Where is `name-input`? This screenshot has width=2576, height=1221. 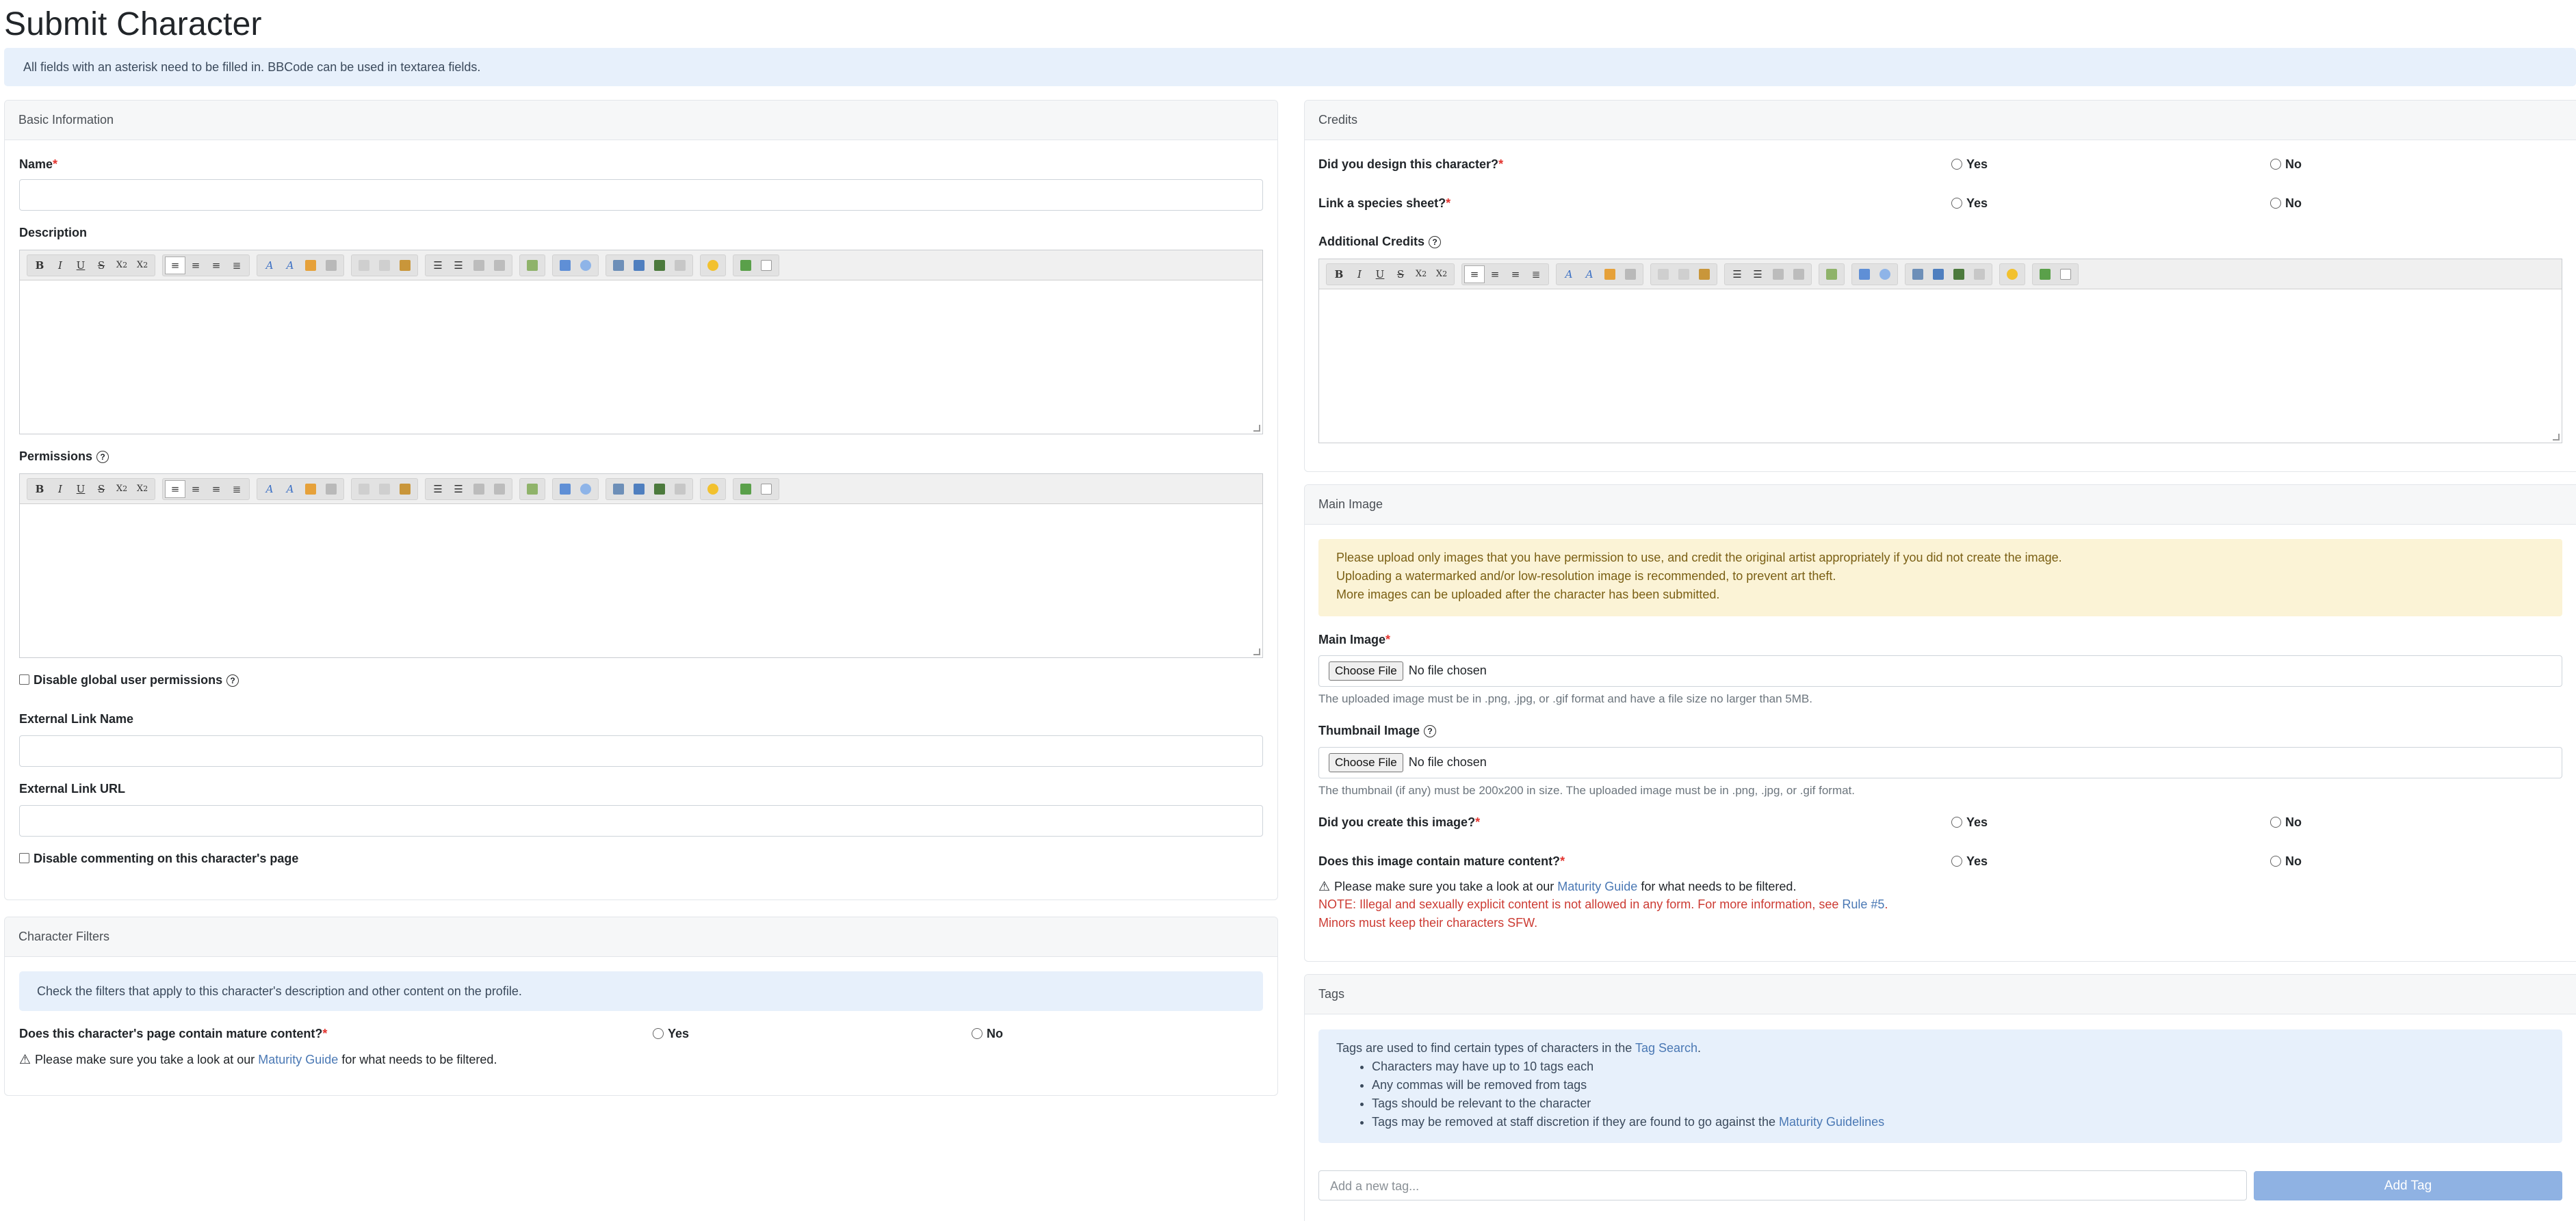 name-input is located at coordinates (641, 195).